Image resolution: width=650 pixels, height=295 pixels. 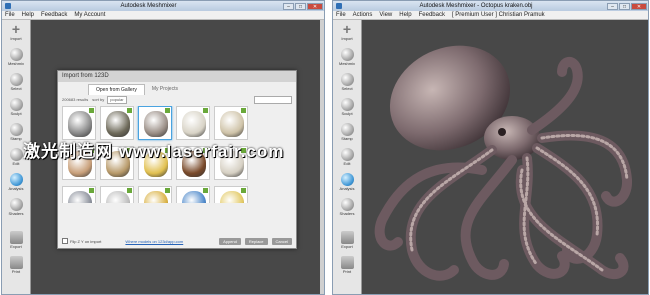 I want to click on gallery-thumbnail-person, so click(x=79, y=194).